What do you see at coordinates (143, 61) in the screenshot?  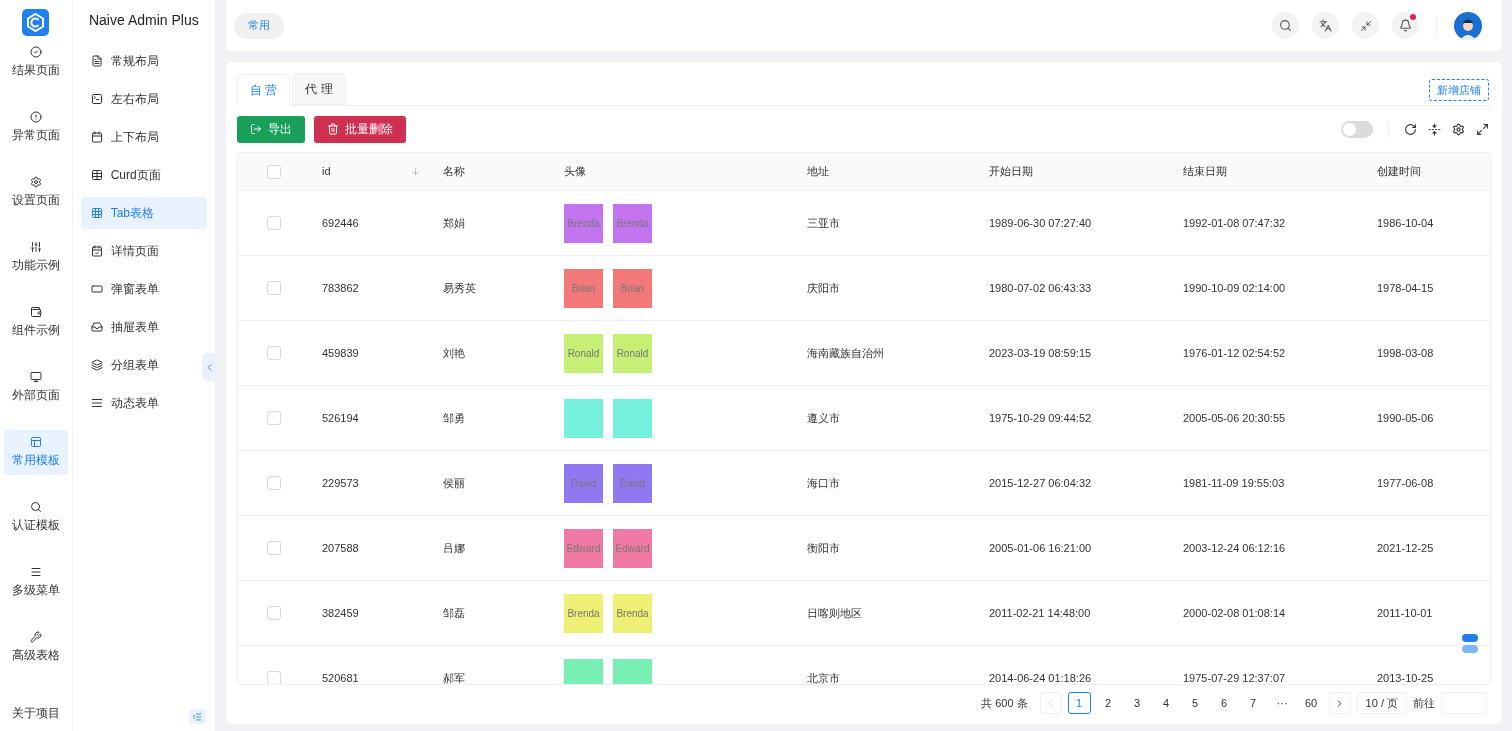 I see `menu-item: 常规布局` at bounding box center [143, 61].